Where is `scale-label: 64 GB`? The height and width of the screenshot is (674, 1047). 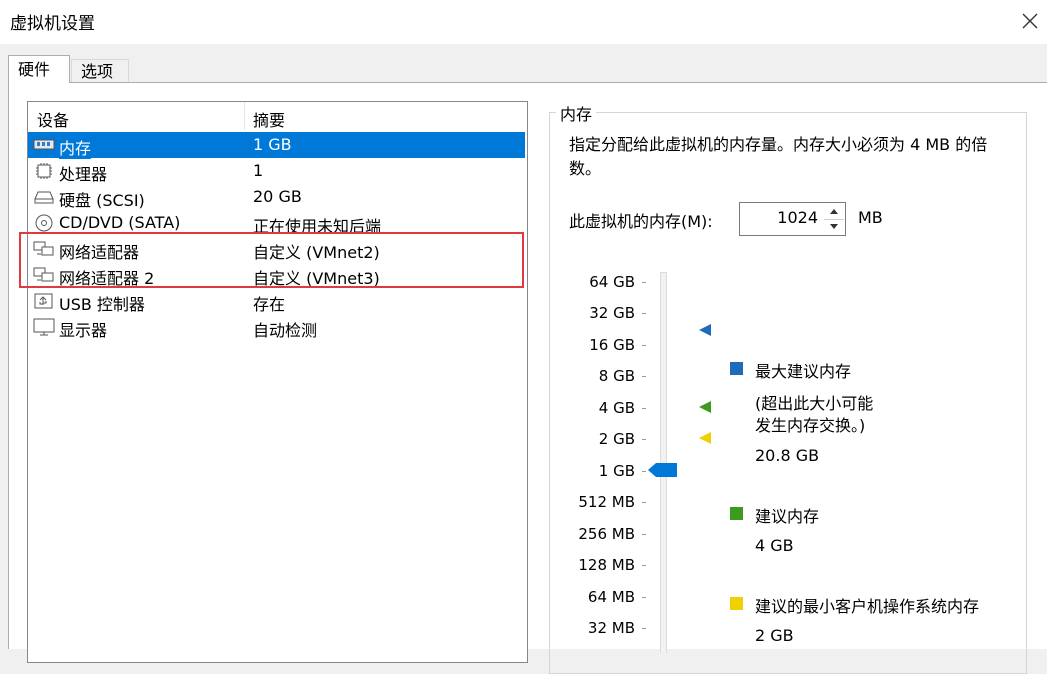 scale-label: 64 GB is located at coordinates (612, 282).